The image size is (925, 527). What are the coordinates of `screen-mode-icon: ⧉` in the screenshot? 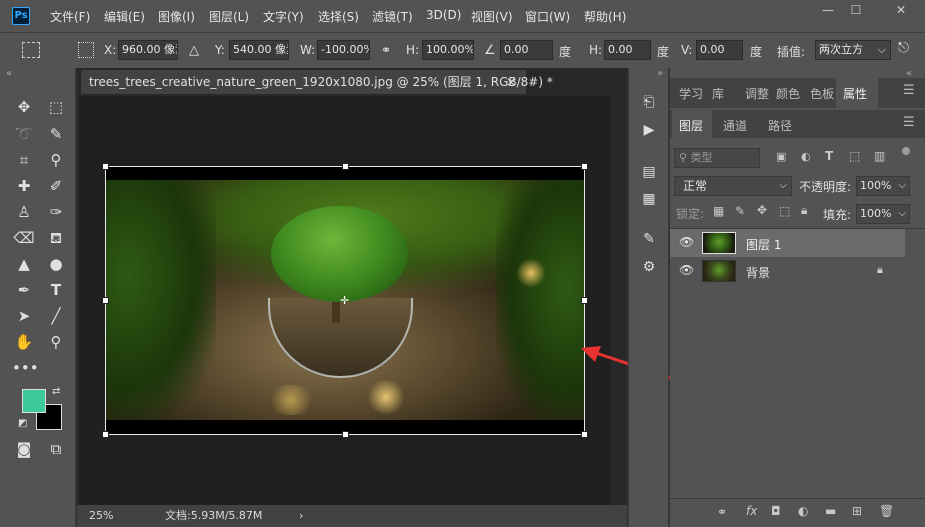 It's located at (56, 449).